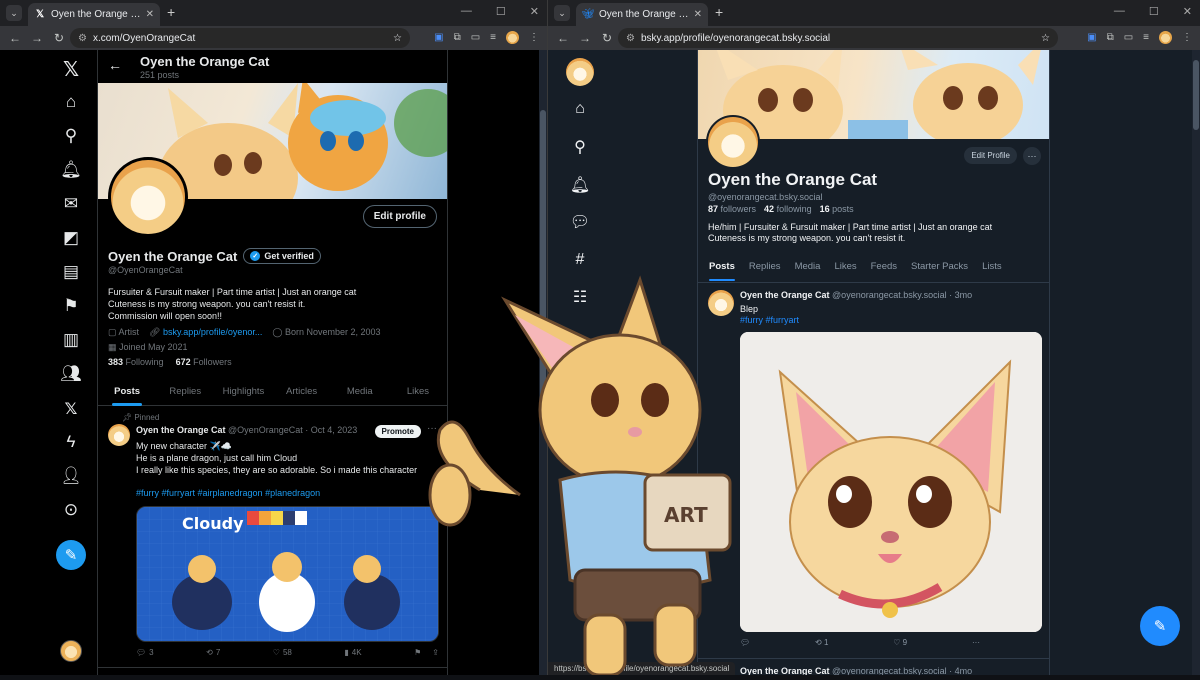 This screenshot has width=1200, height=680. I want to click on x-logo-icon: 𝕏, so click(71, 69).